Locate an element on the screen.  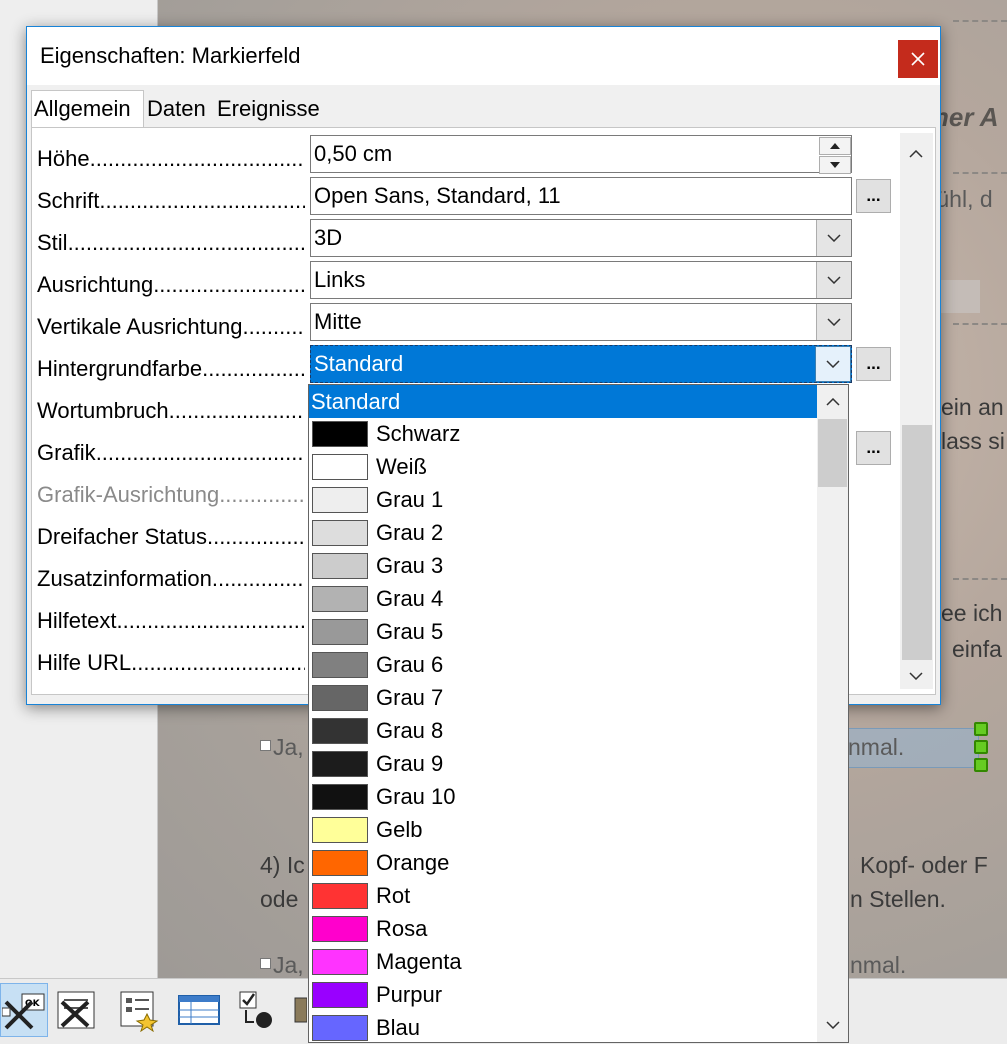
tool-icon-partial is located at coordinates (300, 1010).